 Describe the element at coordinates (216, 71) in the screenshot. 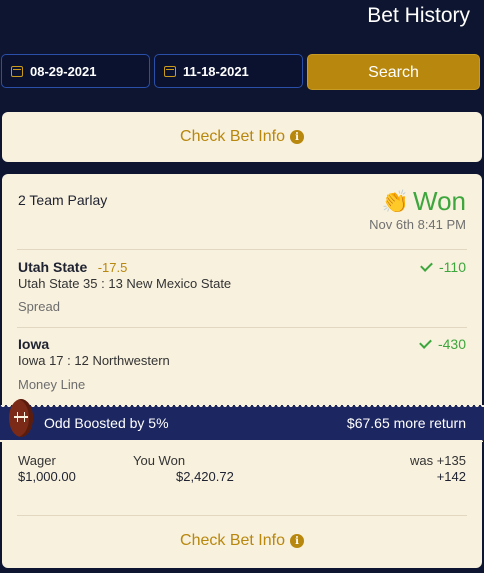

I see `end-date-value: 11-18-2021` at that location.